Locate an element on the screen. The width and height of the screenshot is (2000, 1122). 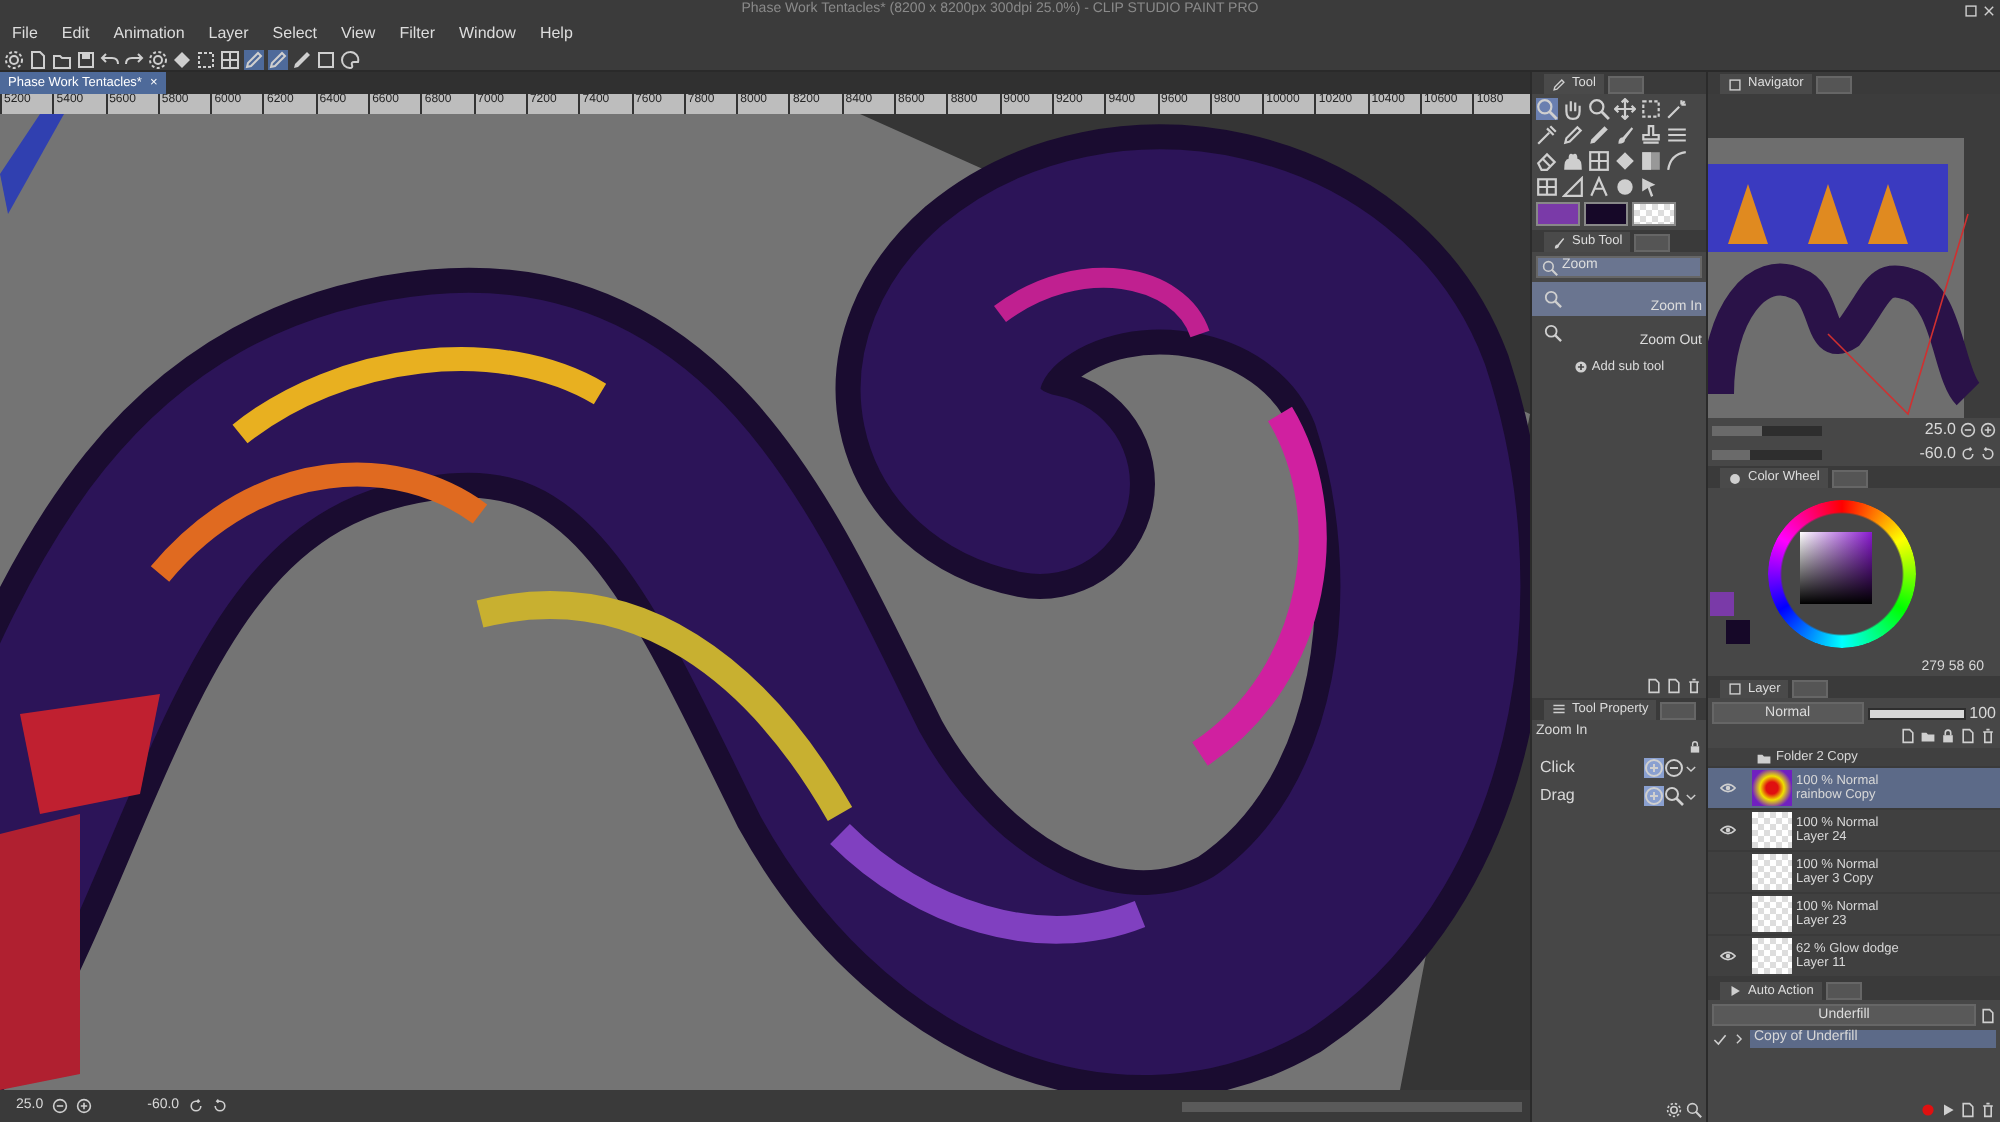
hand-icon is located at coordinates (1573, 109).